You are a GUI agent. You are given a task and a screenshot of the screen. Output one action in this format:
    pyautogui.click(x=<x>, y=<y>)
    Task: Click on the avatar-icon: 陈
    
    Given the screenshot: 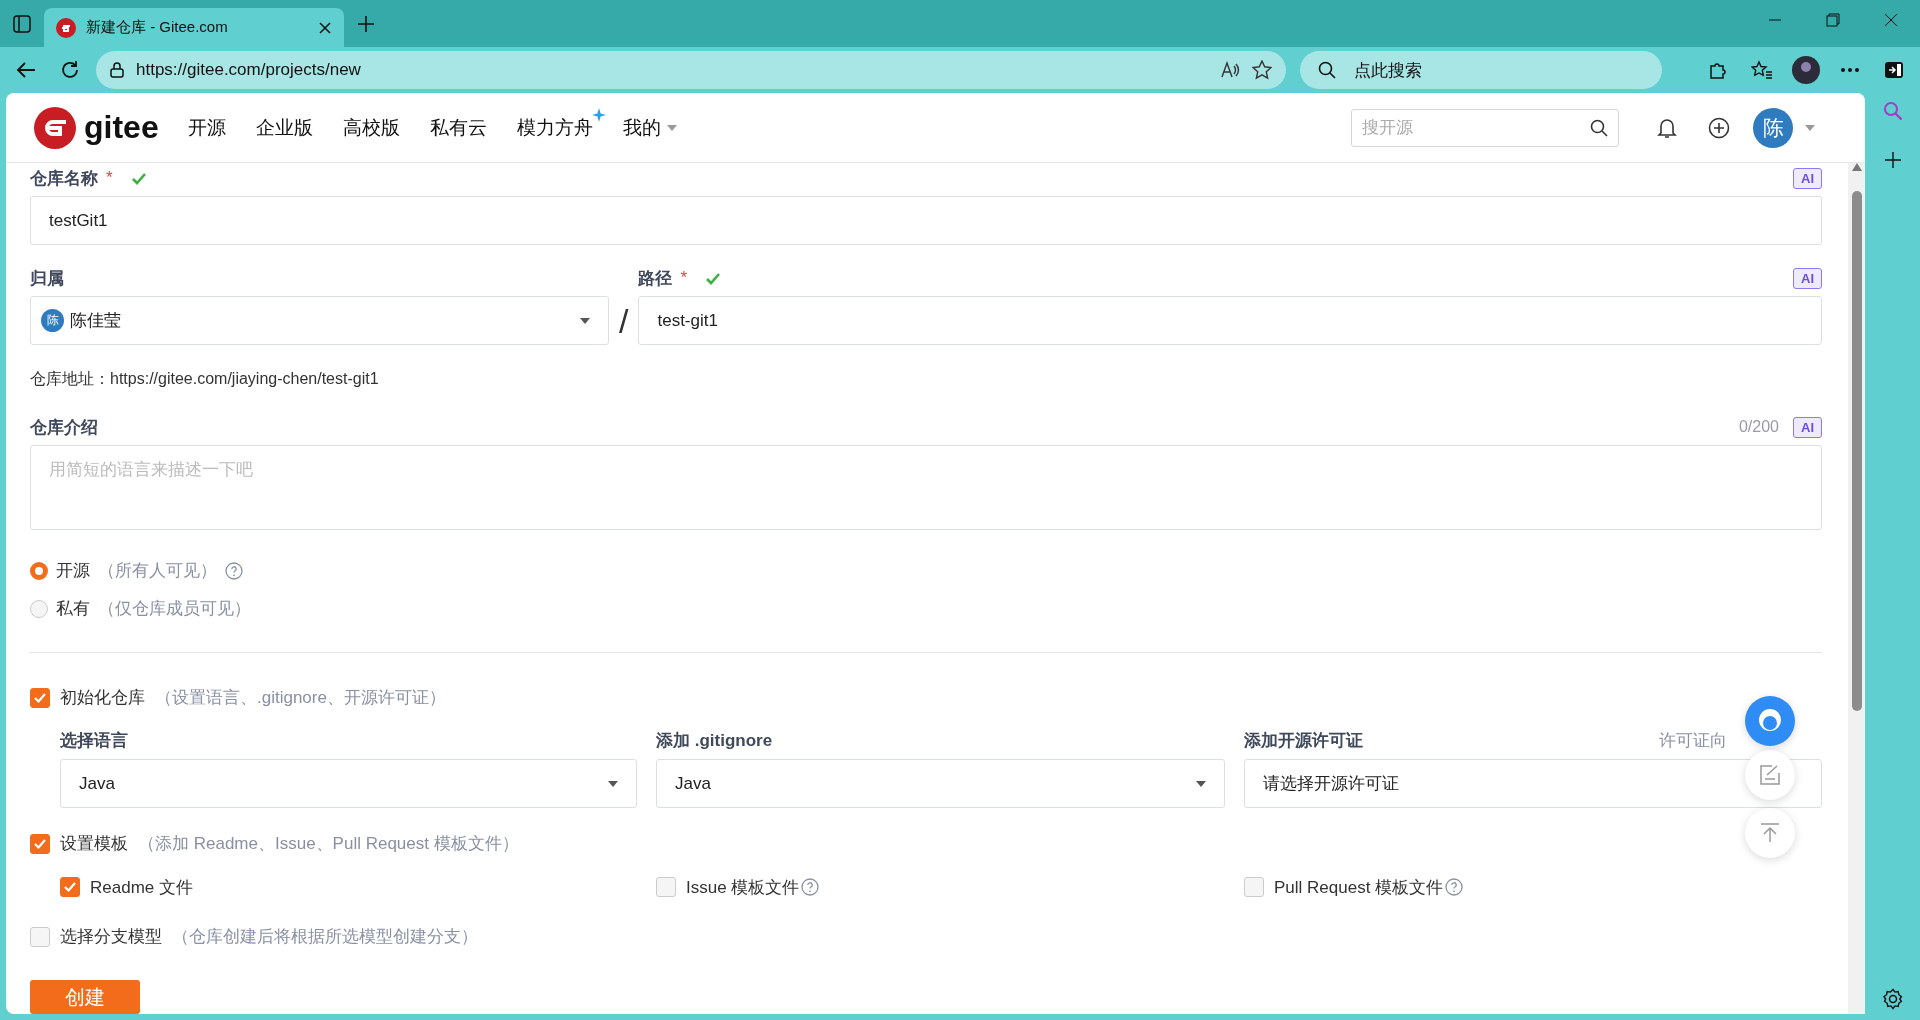 What is the action you would take?
    pyautogui.click(x=52, y=320)
    